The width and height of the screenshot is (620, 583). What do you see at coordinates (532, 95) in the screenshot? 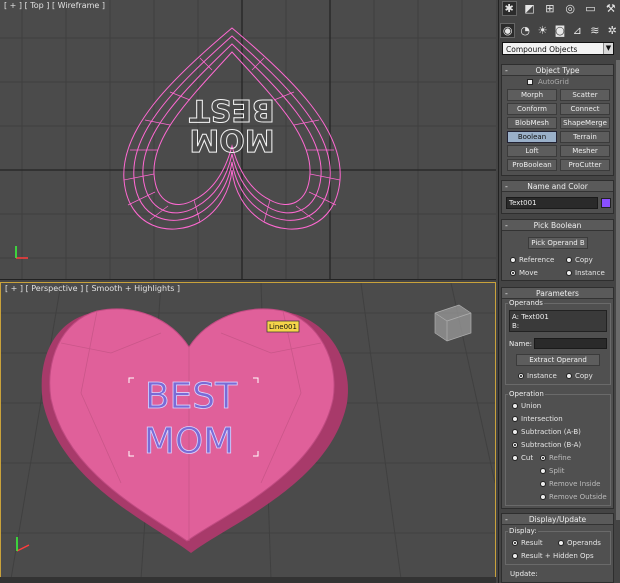
I see `morph-button: Morph` at bounding box center [532, 95].